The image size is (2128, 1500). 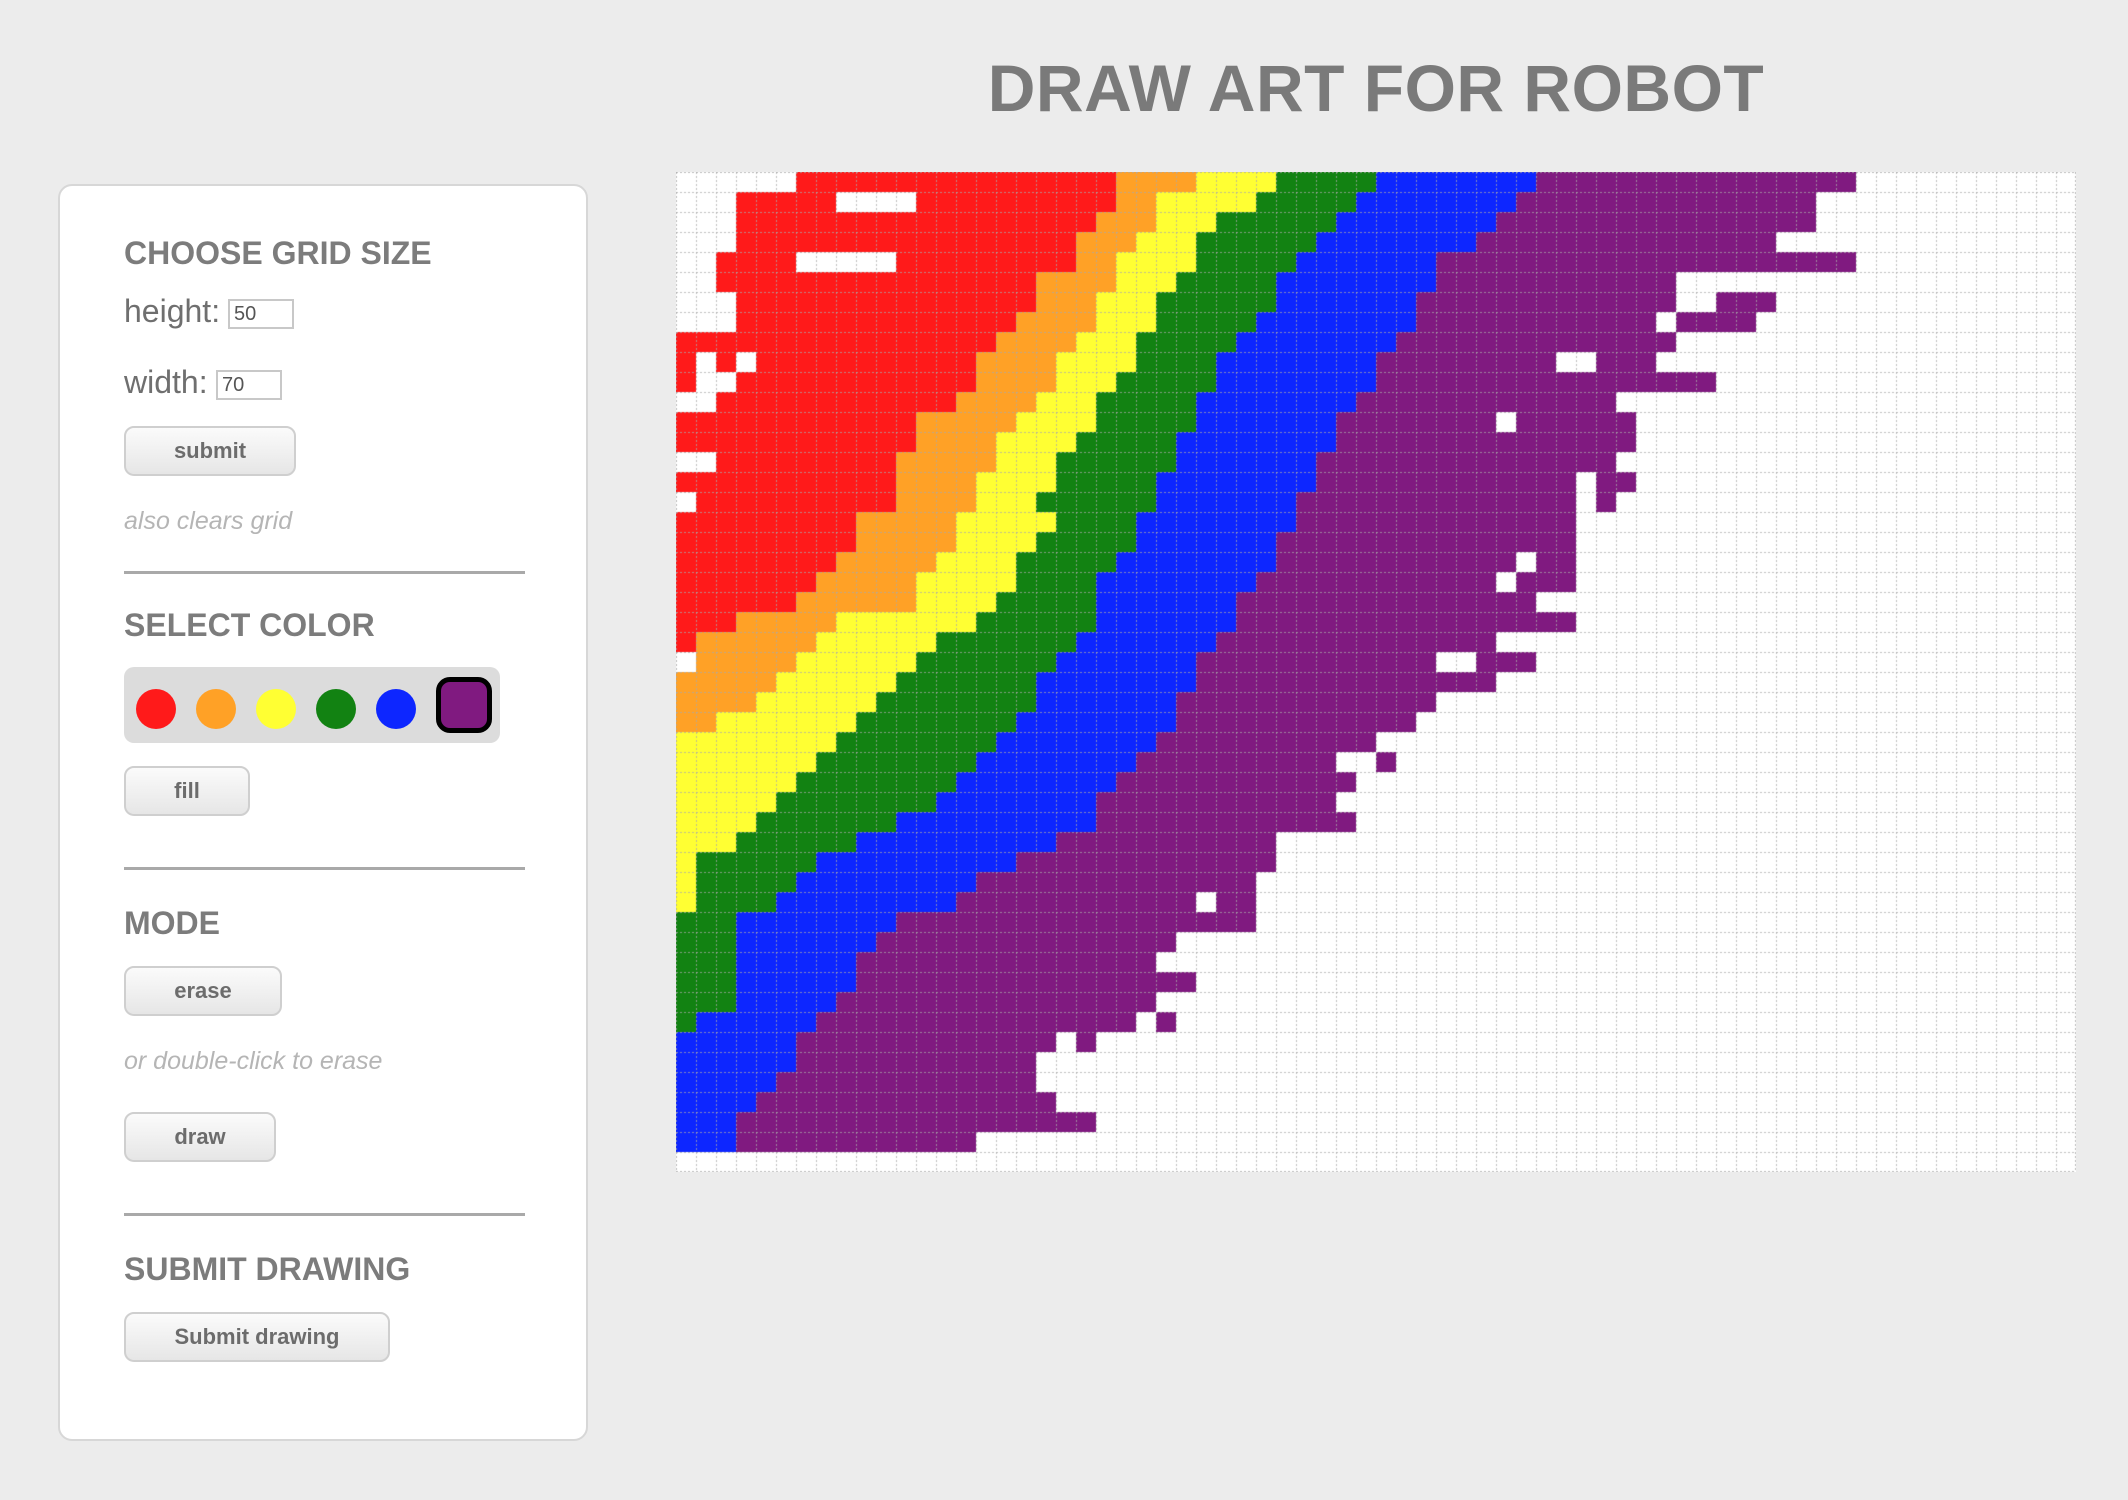 I want to click on fill-button: fill, so click(x=187, y=791).